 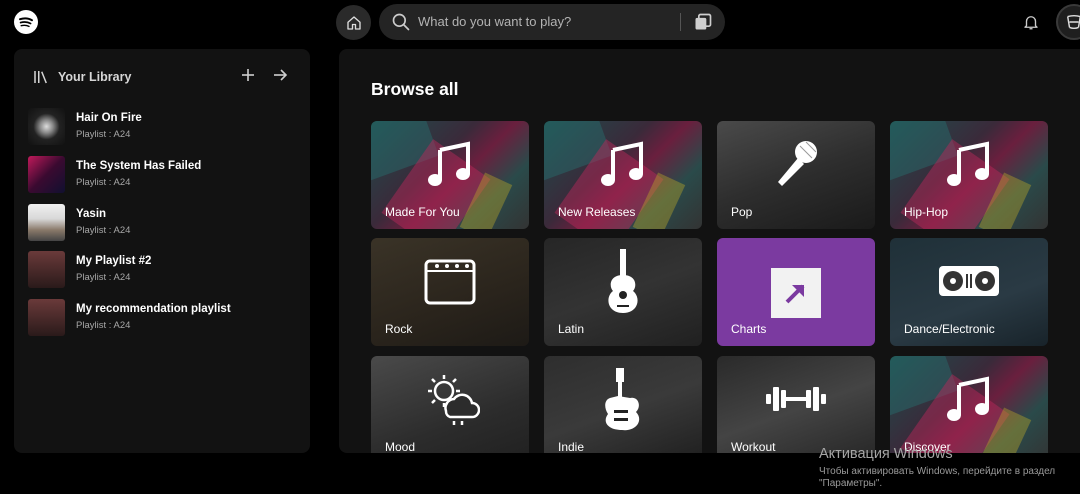 I want to click on playlist-name: My Playlist #2, so click(x=114, y=261).